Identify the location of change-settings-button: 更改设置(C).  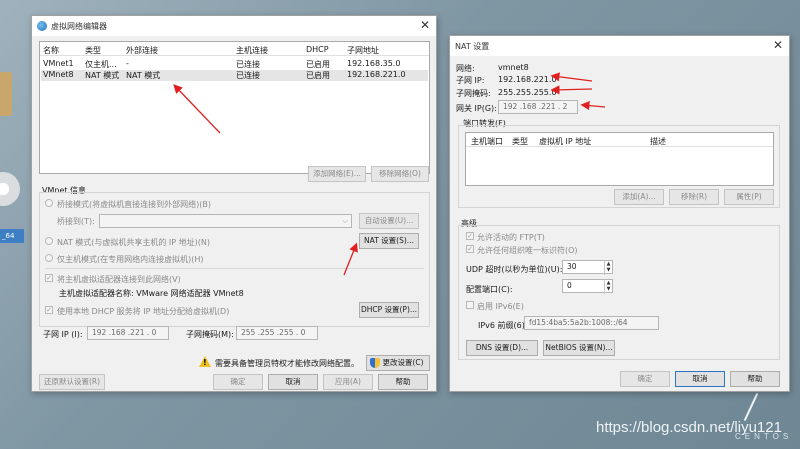
(398, 363).